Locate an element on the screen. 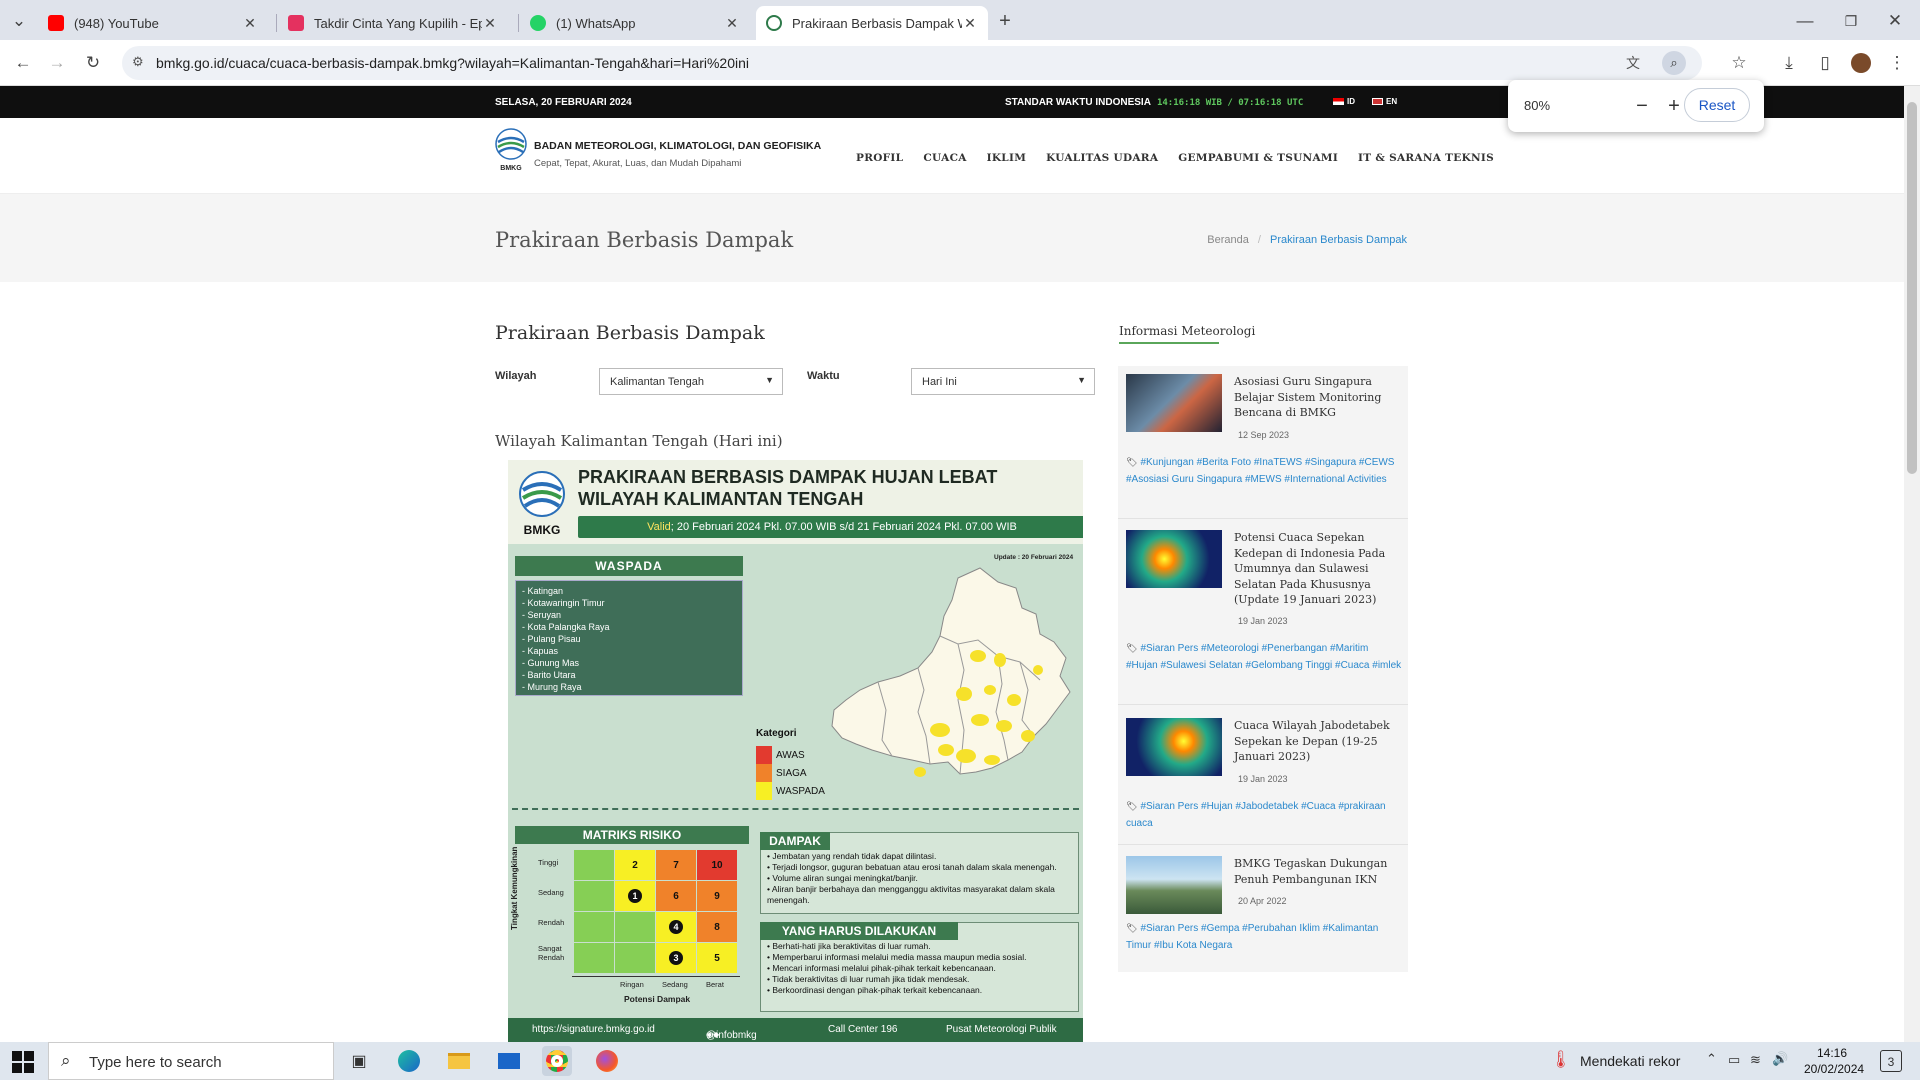  avatar is located at coordinates (1861, 63).